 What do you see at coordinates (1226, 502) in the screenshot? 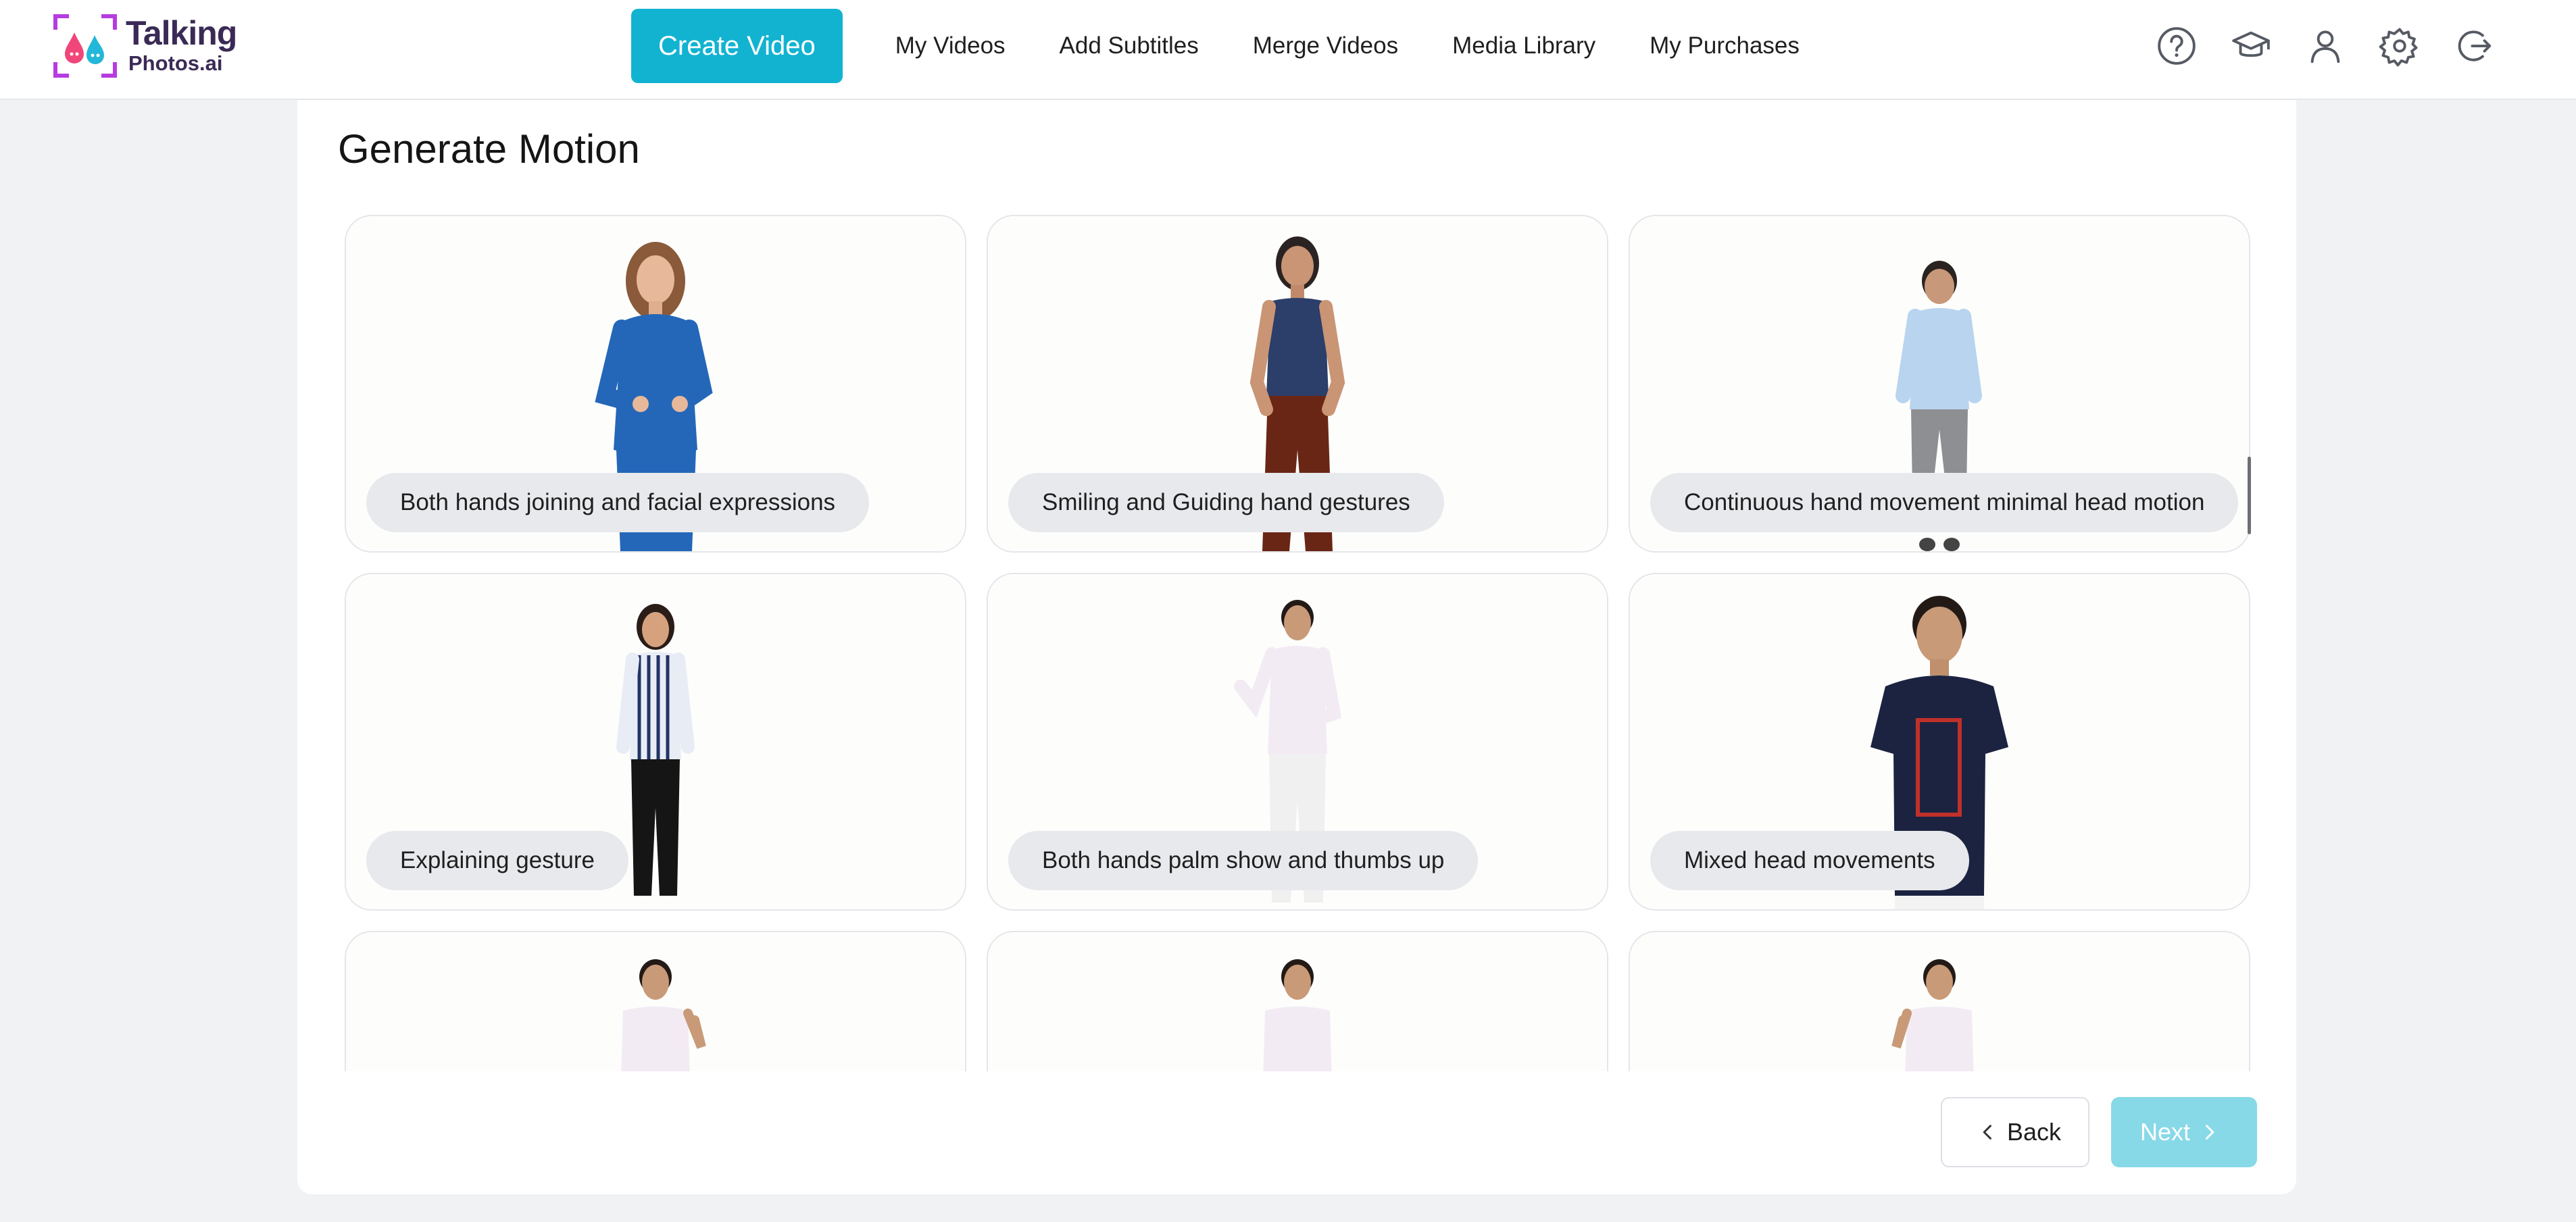
I see `motion-label: Smiling and Guiding hand gestures` at bounding box center [1226, 502].